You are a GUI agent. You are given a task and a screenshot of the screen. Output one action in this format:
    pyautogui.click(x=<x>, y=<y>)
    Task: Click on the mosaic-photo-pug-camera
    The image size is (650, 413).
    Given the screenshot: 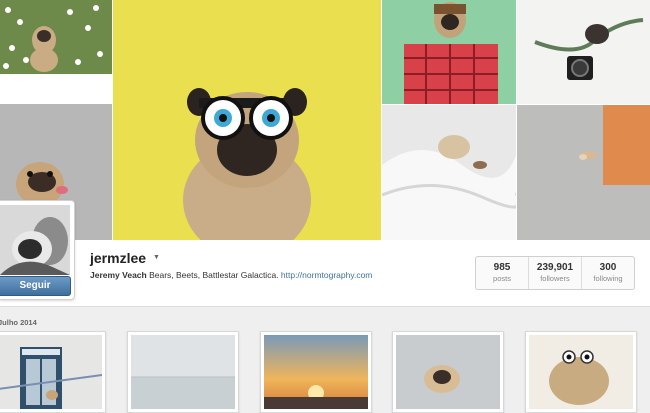 What is the action you would take?
    pyautogui.click(x=583, y=52)
    